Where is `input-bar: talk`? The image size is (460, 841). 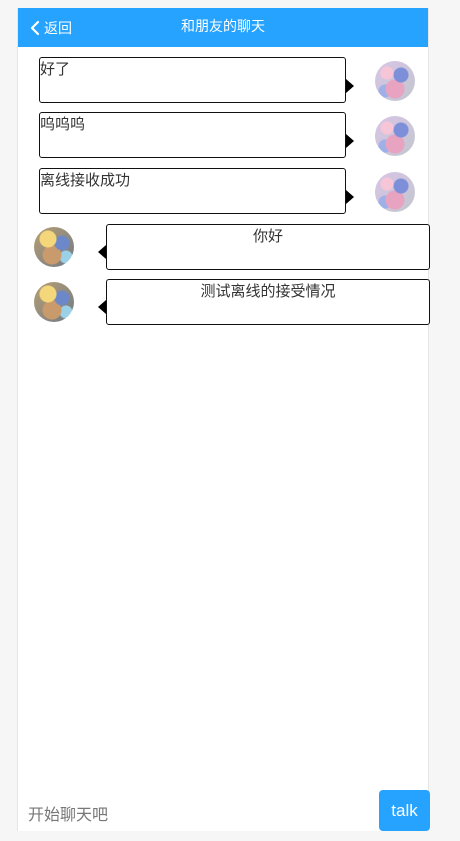
input-bar: talk is located at coordinates (224, 811).